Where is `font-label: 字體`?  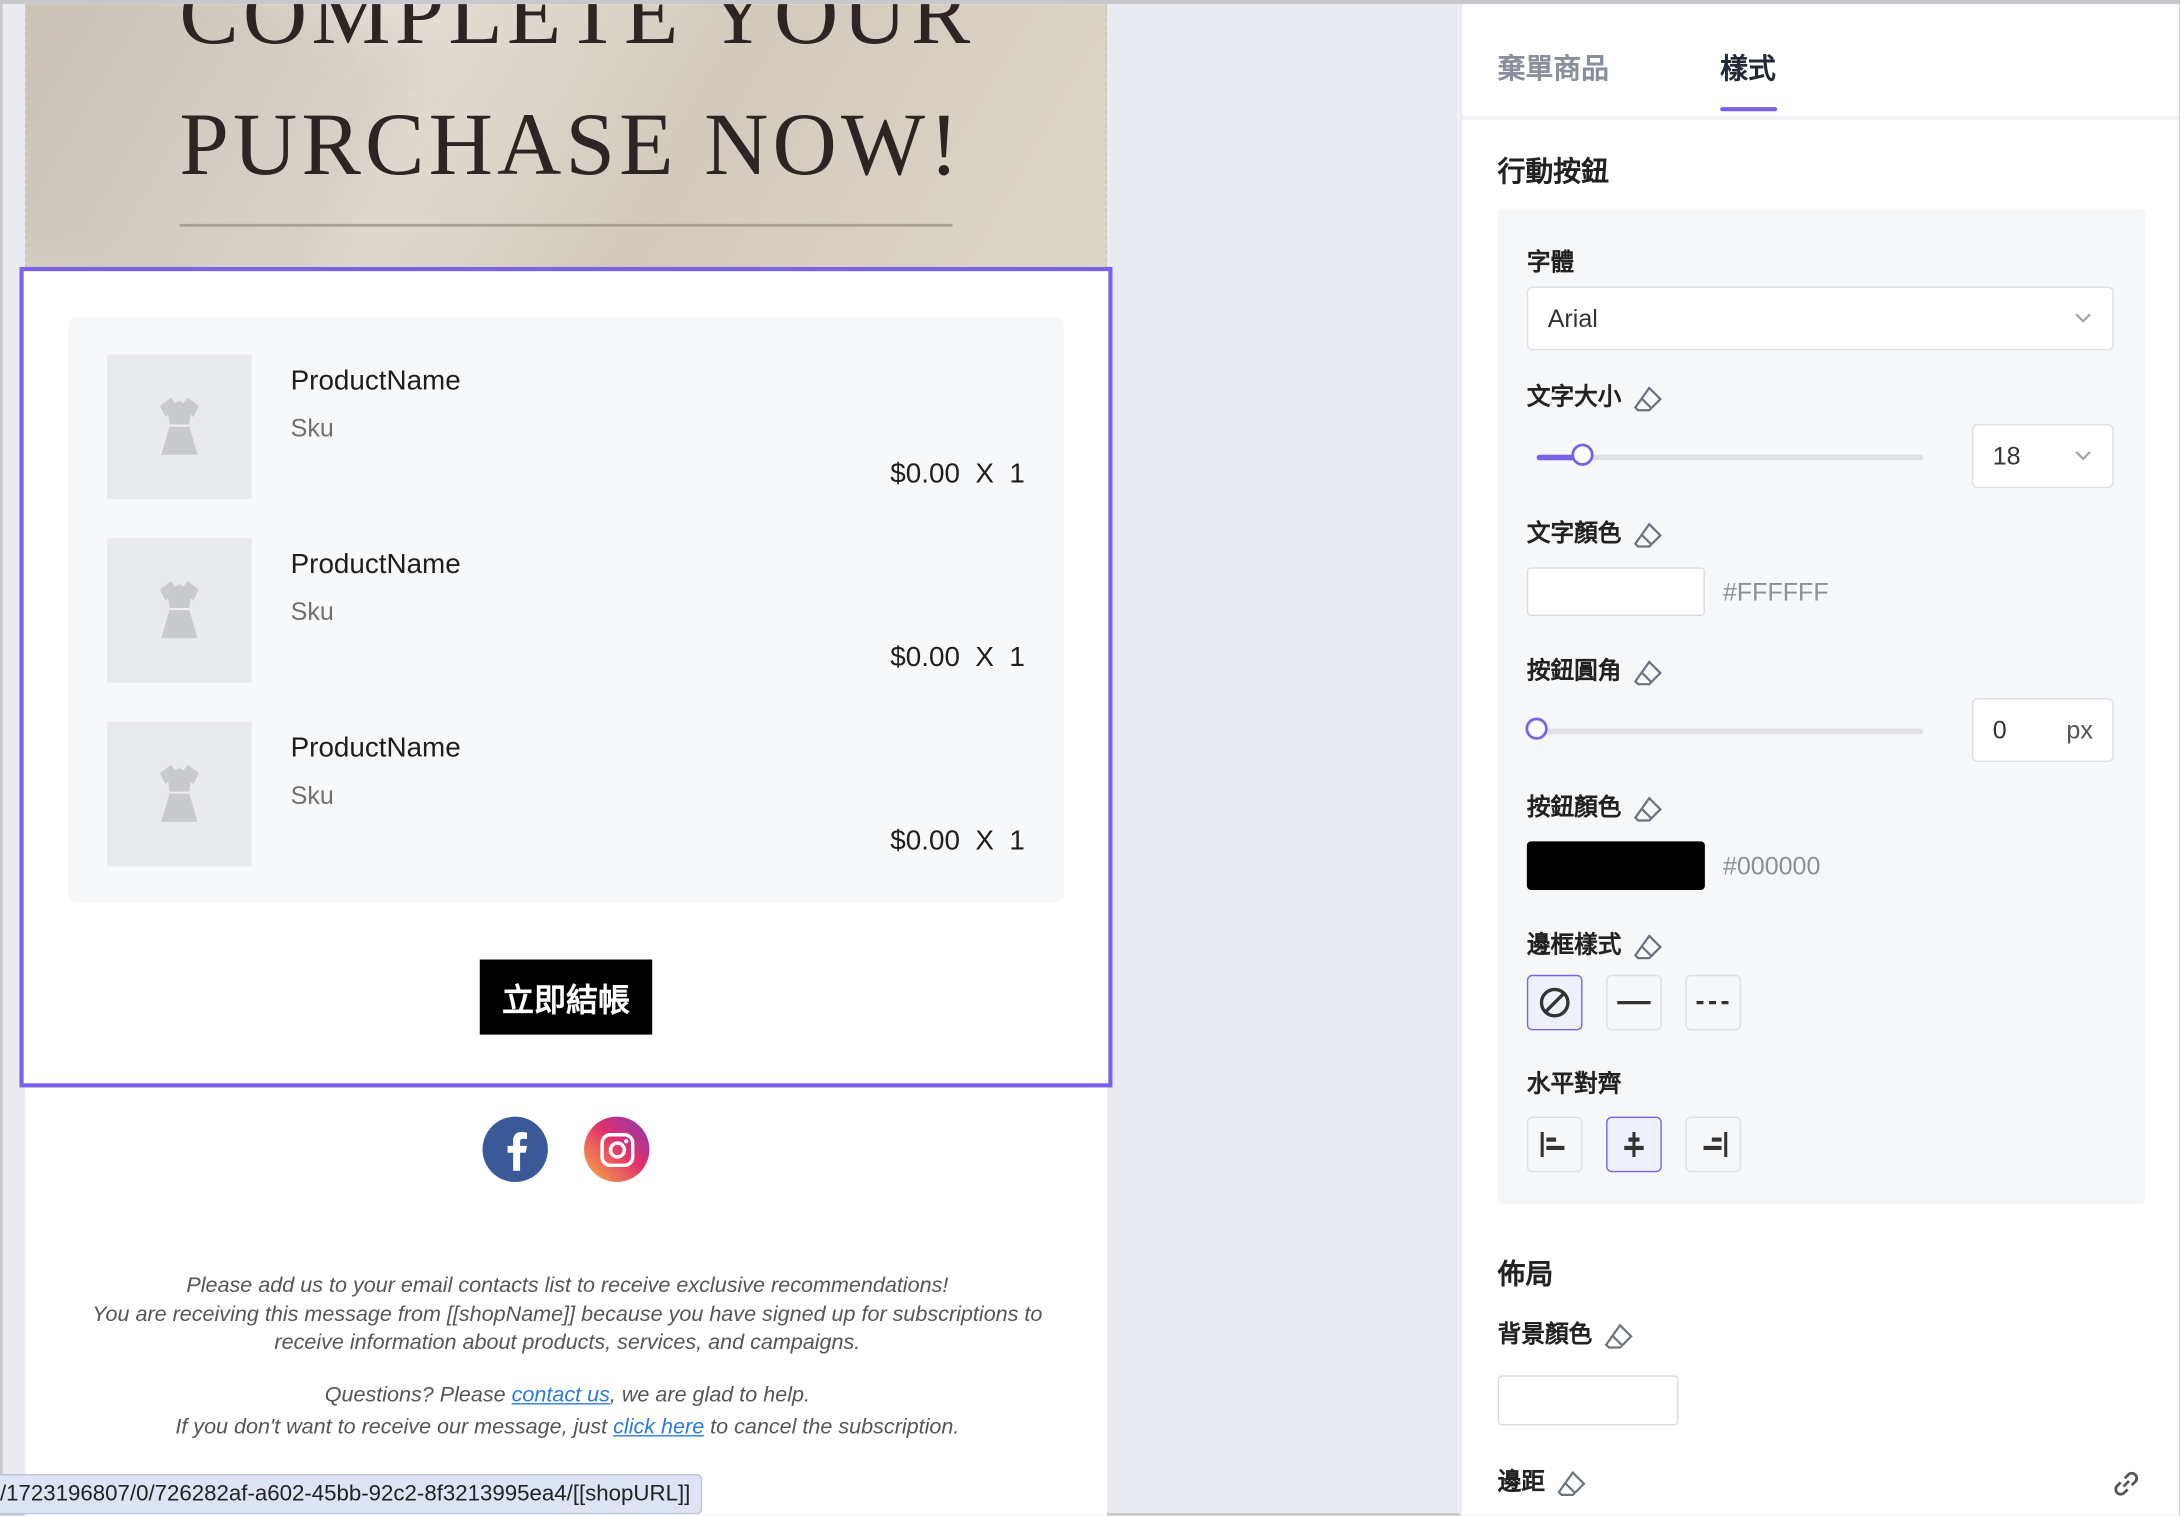
font-label: 字體 is located at coordinates (1550, 262).